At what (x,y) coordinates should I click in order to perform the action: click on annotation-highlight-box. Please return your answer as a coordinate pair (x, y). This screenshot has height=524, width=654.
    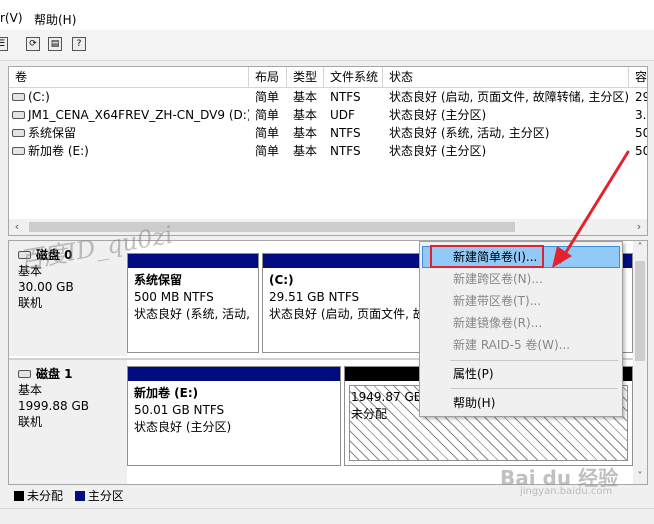
    Looking at the image, I should click on (487, 256).